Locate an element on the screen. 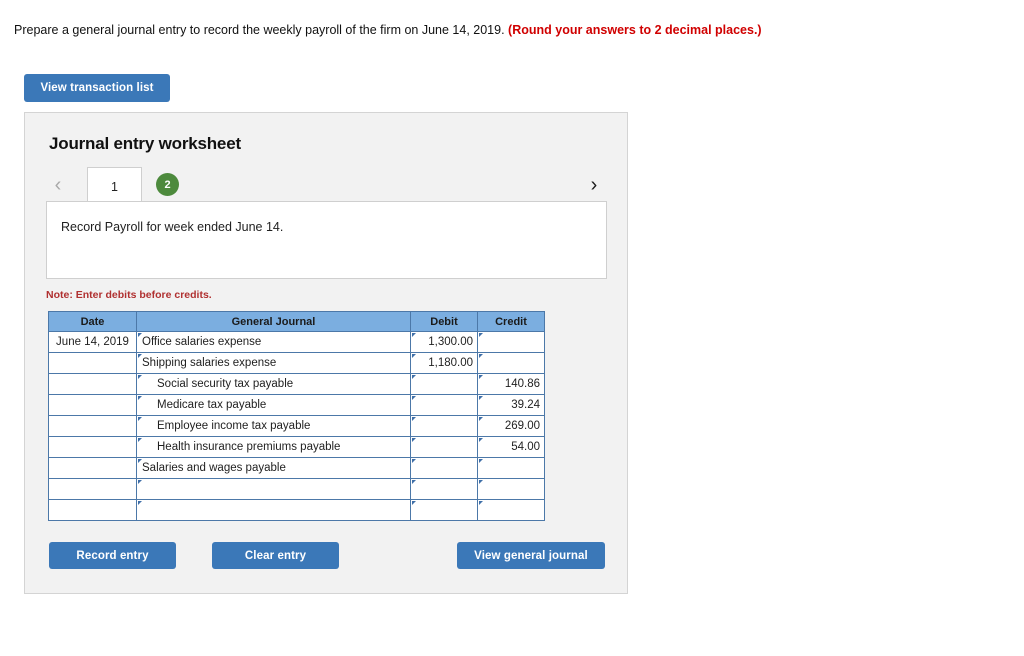 The width and height of the screenshot is (1024, 656). table-row: Salaries and wages payable is located at coordinates (296, 468).